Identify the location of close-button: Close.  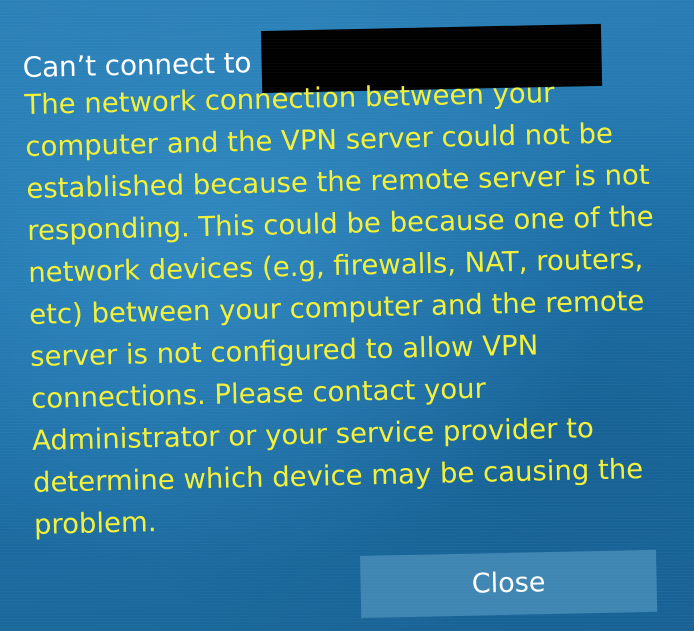
(509, 583).